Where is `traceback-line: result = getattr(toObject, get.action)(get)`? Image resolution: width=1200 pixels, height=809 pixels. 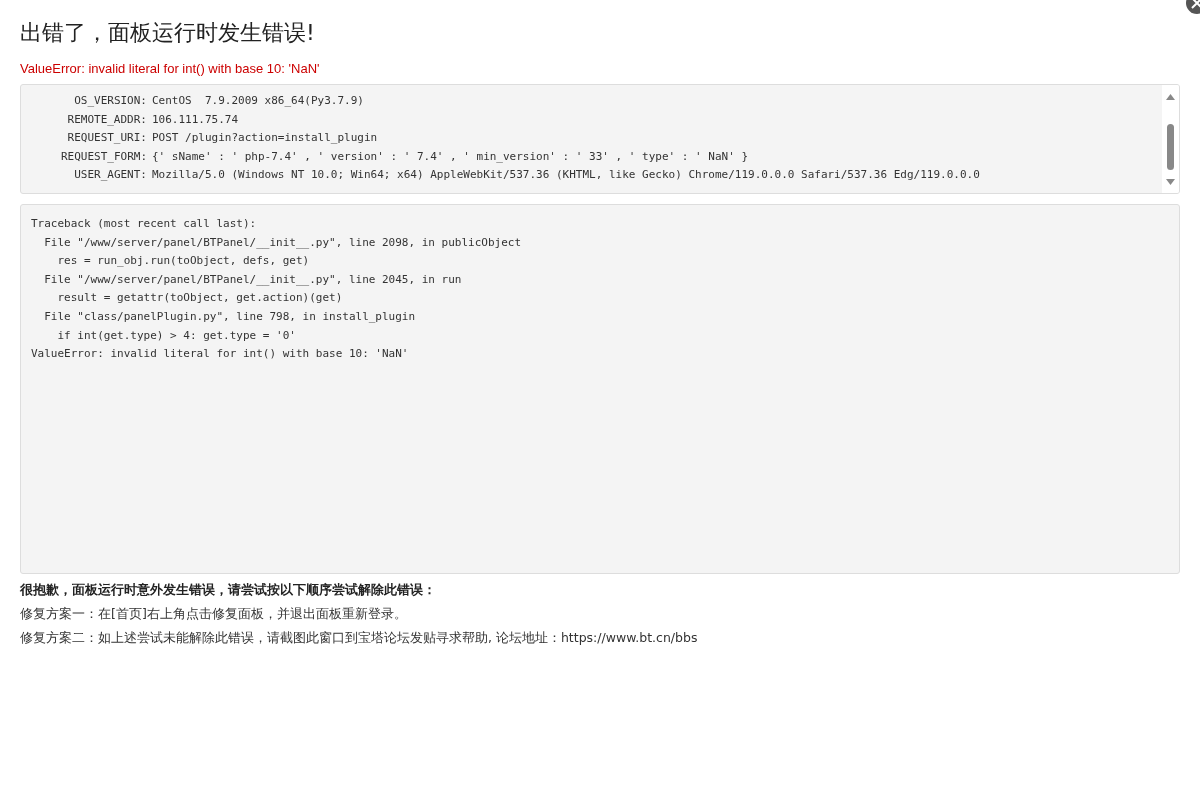 traceback-line: result = getattr(toObject, get.action)(get) is located at coordinates (200, 298).